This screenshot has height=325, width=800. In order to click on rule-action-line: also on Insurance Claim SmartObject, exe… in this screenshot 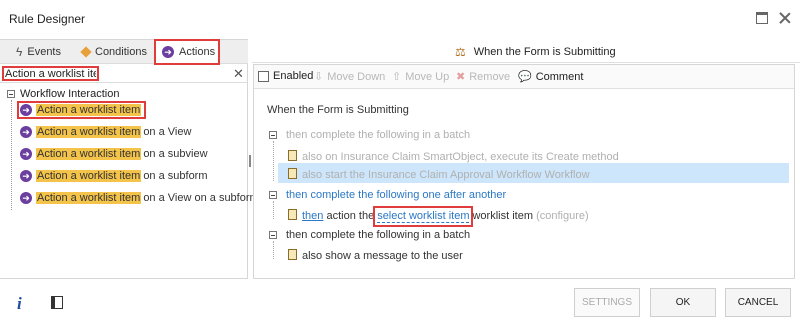, I will do `click(453, 156)`.